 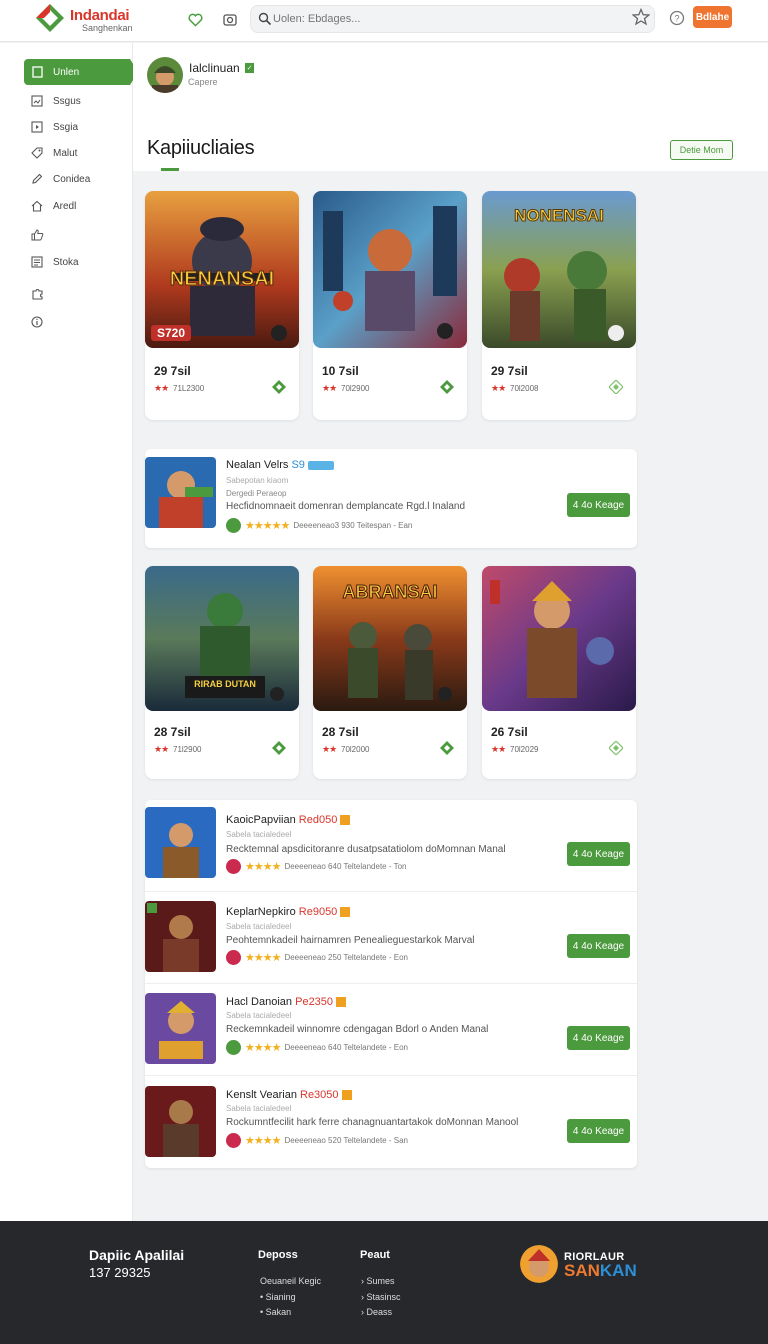 What do you see at coordinates (37, 72) in the screenshot?
I see `square-icon` at bounding box center [37, 72].